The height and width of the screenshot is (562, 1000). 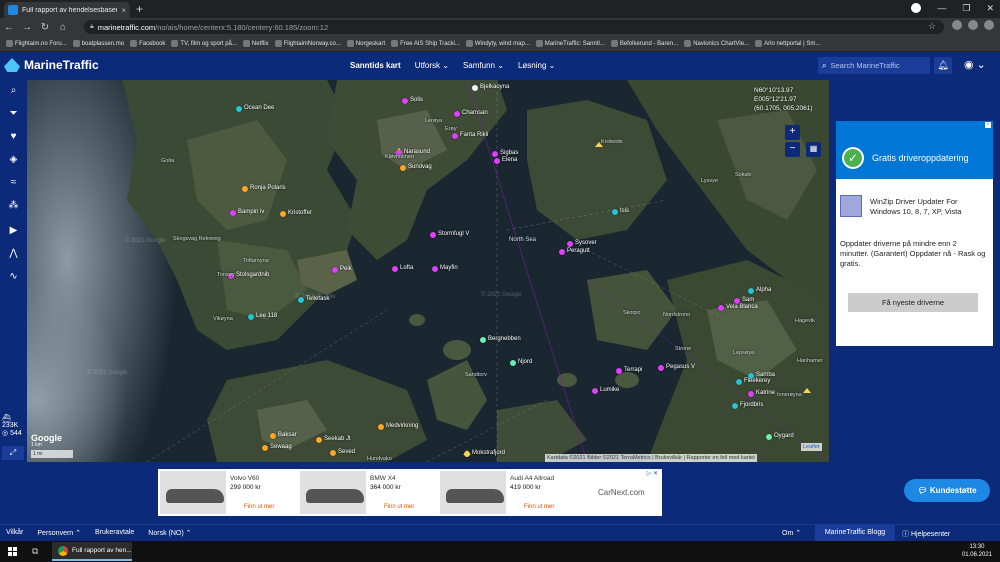 What do you see at coordinates (504, 339) in the screenshot?
I see `vessel-label: Bergnebben` at bounding box center [504, 339].